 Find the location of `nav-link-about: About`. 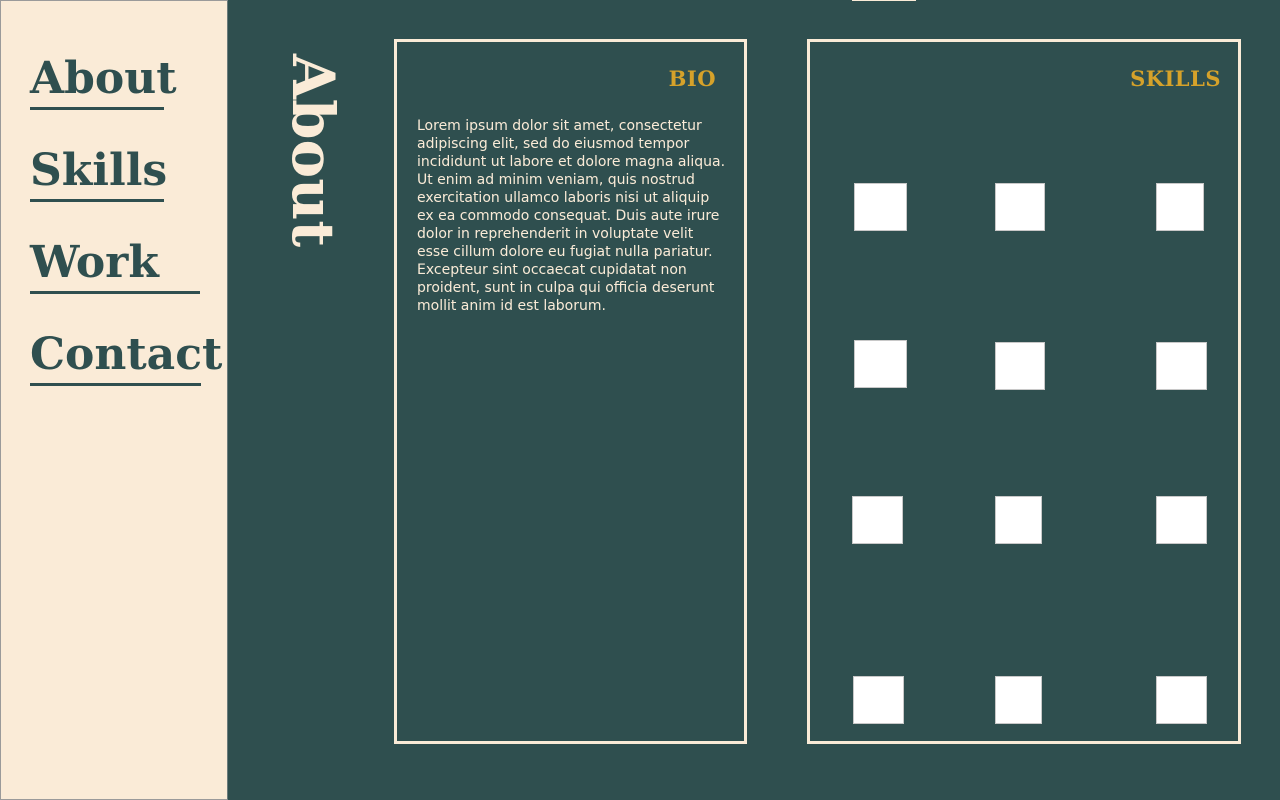

nav-link-about: About is located at coordinates (103, 81).